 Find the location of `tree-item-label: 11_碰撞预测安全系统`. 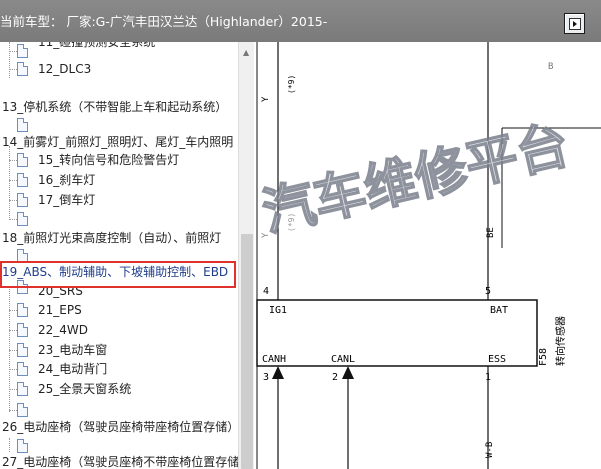

tree-item-label: 11_碰撞预测安全系统 is located at coordinates (97, 45).